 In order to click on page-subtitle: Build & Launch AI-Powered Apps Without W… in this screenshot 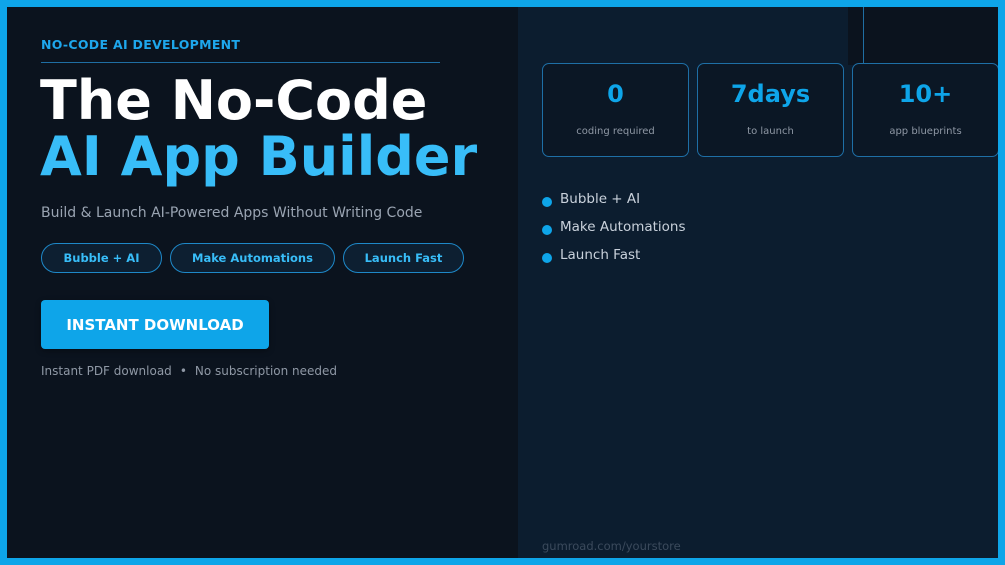, I will do `click(232, 213)`.